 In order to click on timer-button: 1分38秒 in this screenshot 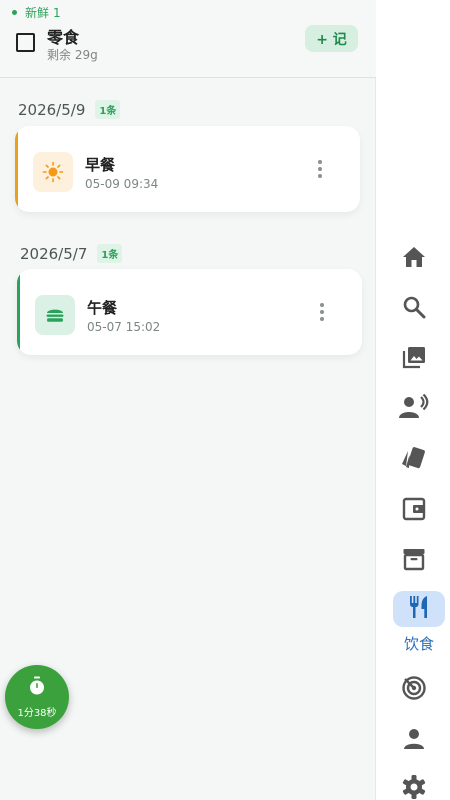, I will do `click(37, 697)`.